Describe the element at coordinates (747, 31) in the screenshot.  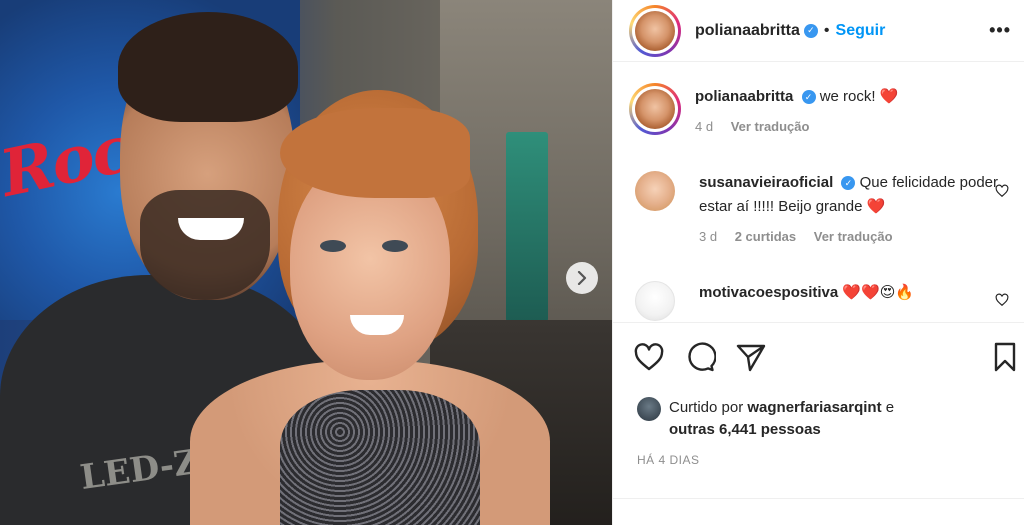
I see `author-username: polianaabritta` at that location.